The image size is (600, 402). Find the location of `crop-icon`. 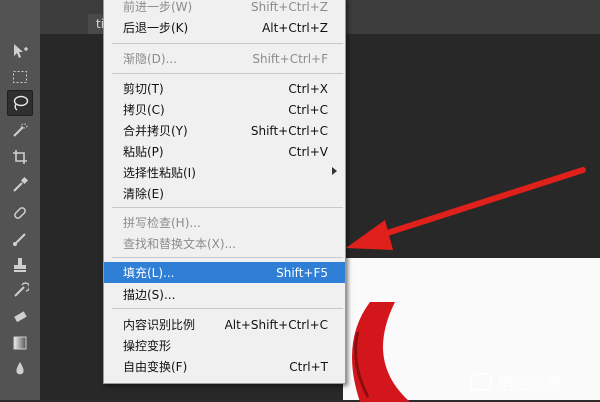

crop-icon is located at coordinates (20, 157).